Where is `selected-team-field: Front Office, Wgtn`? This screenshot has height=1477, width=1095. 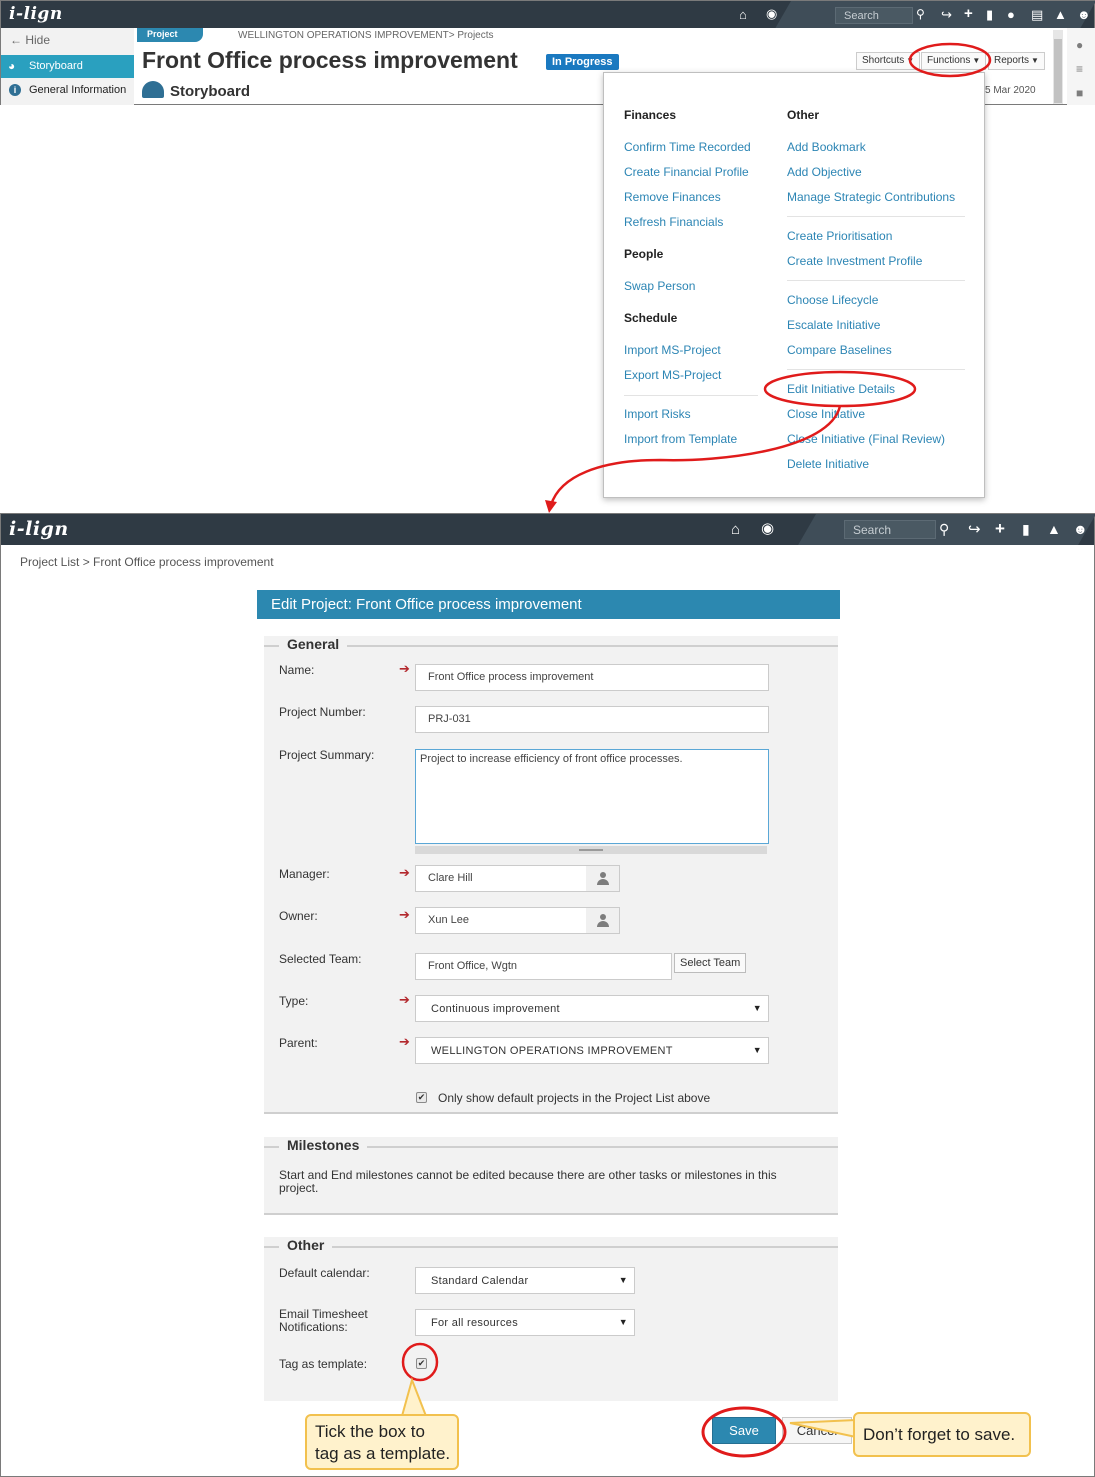 selected-team-field: Front Office, Wgtn is located at coordinates (543, 966).